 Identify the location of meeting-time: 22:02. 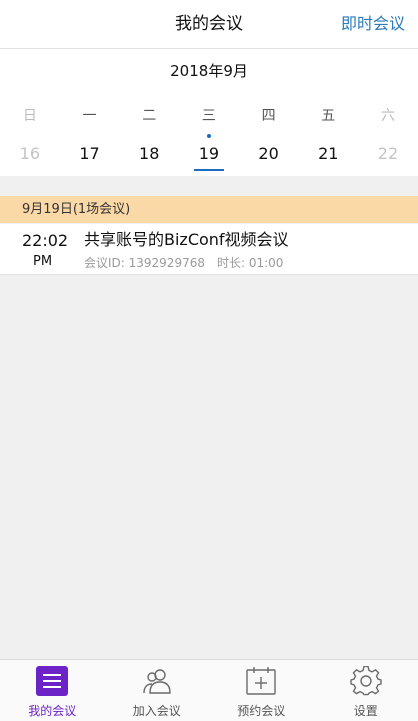
(45, 241).